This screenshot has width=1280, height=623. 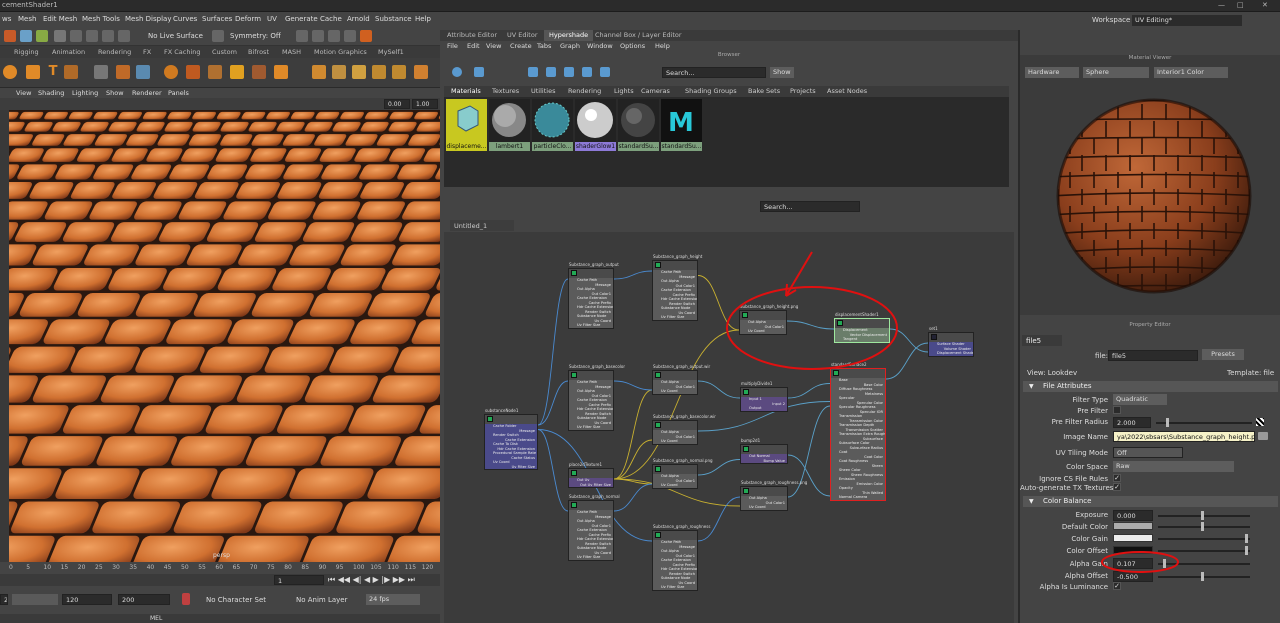 What do you see at coordinates (68, 52) in the screenshot?
I see `shelf-tab: Animation` at bounding box center [68, 52].